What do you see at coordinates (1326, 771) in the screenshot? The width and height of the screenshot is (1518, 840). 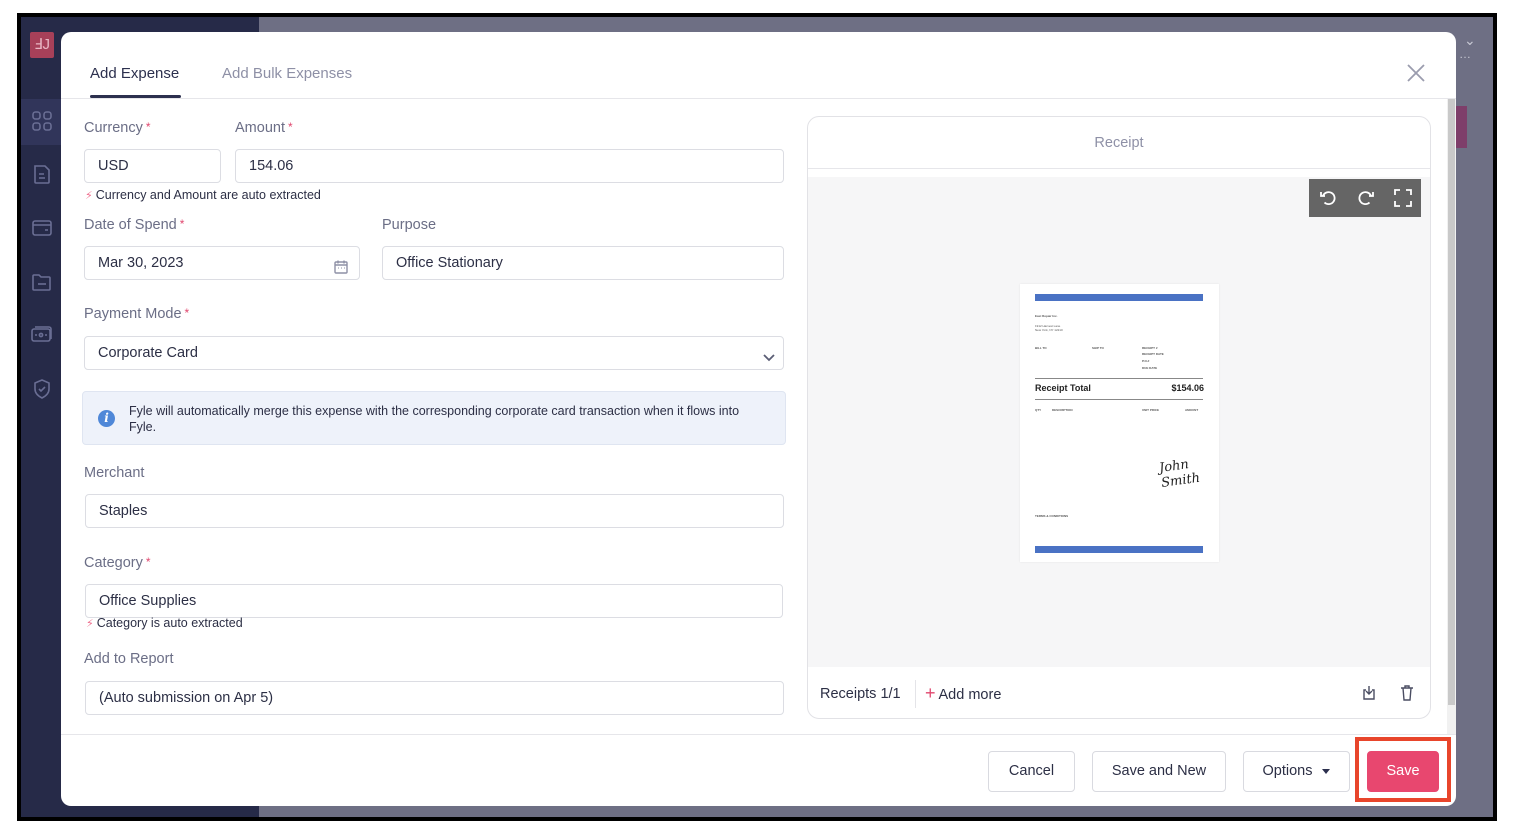 I see `caret-down-icon` at bounding box center [1326, 771].